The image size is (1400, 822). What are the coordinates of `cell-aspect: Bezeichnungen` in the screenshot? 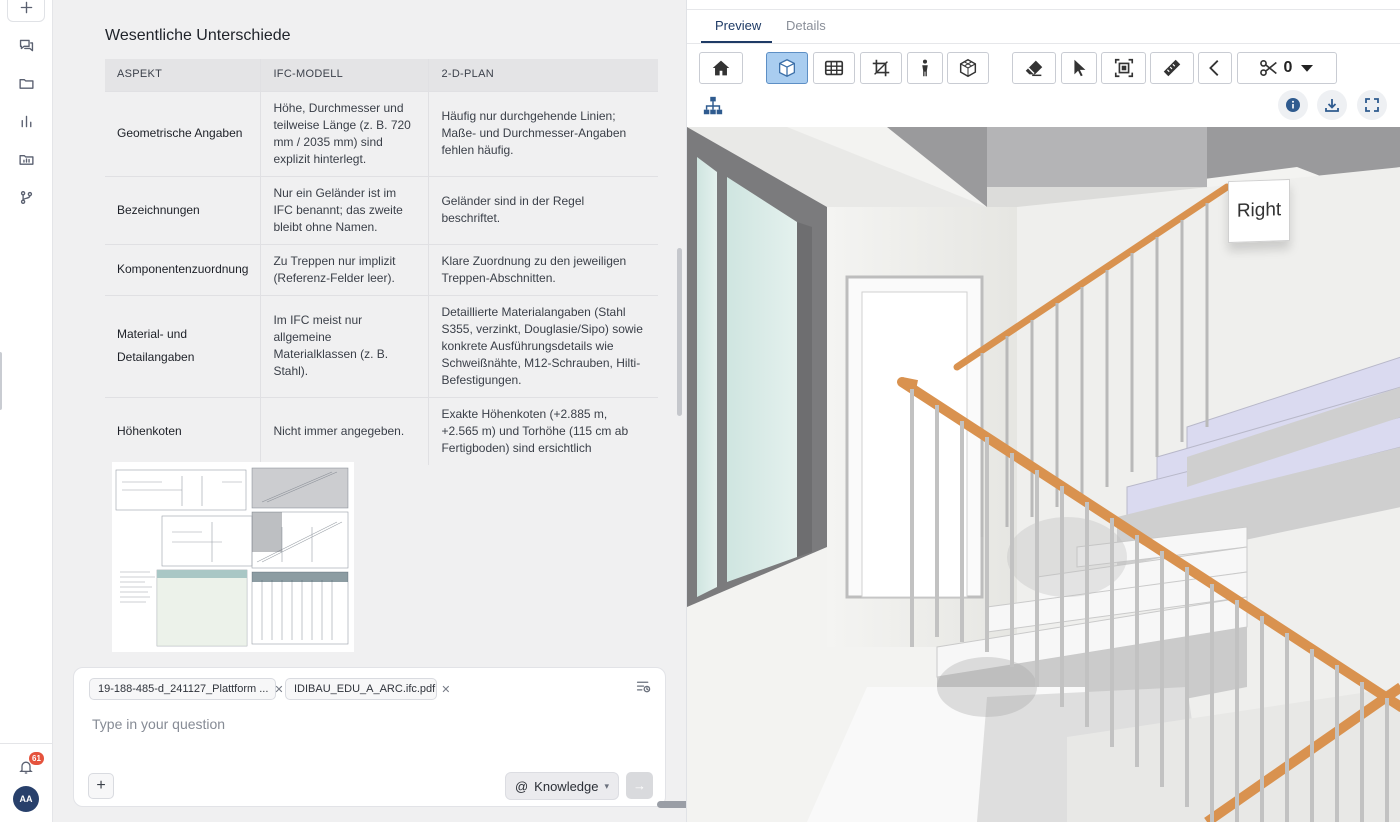 It's located at (183, 209).